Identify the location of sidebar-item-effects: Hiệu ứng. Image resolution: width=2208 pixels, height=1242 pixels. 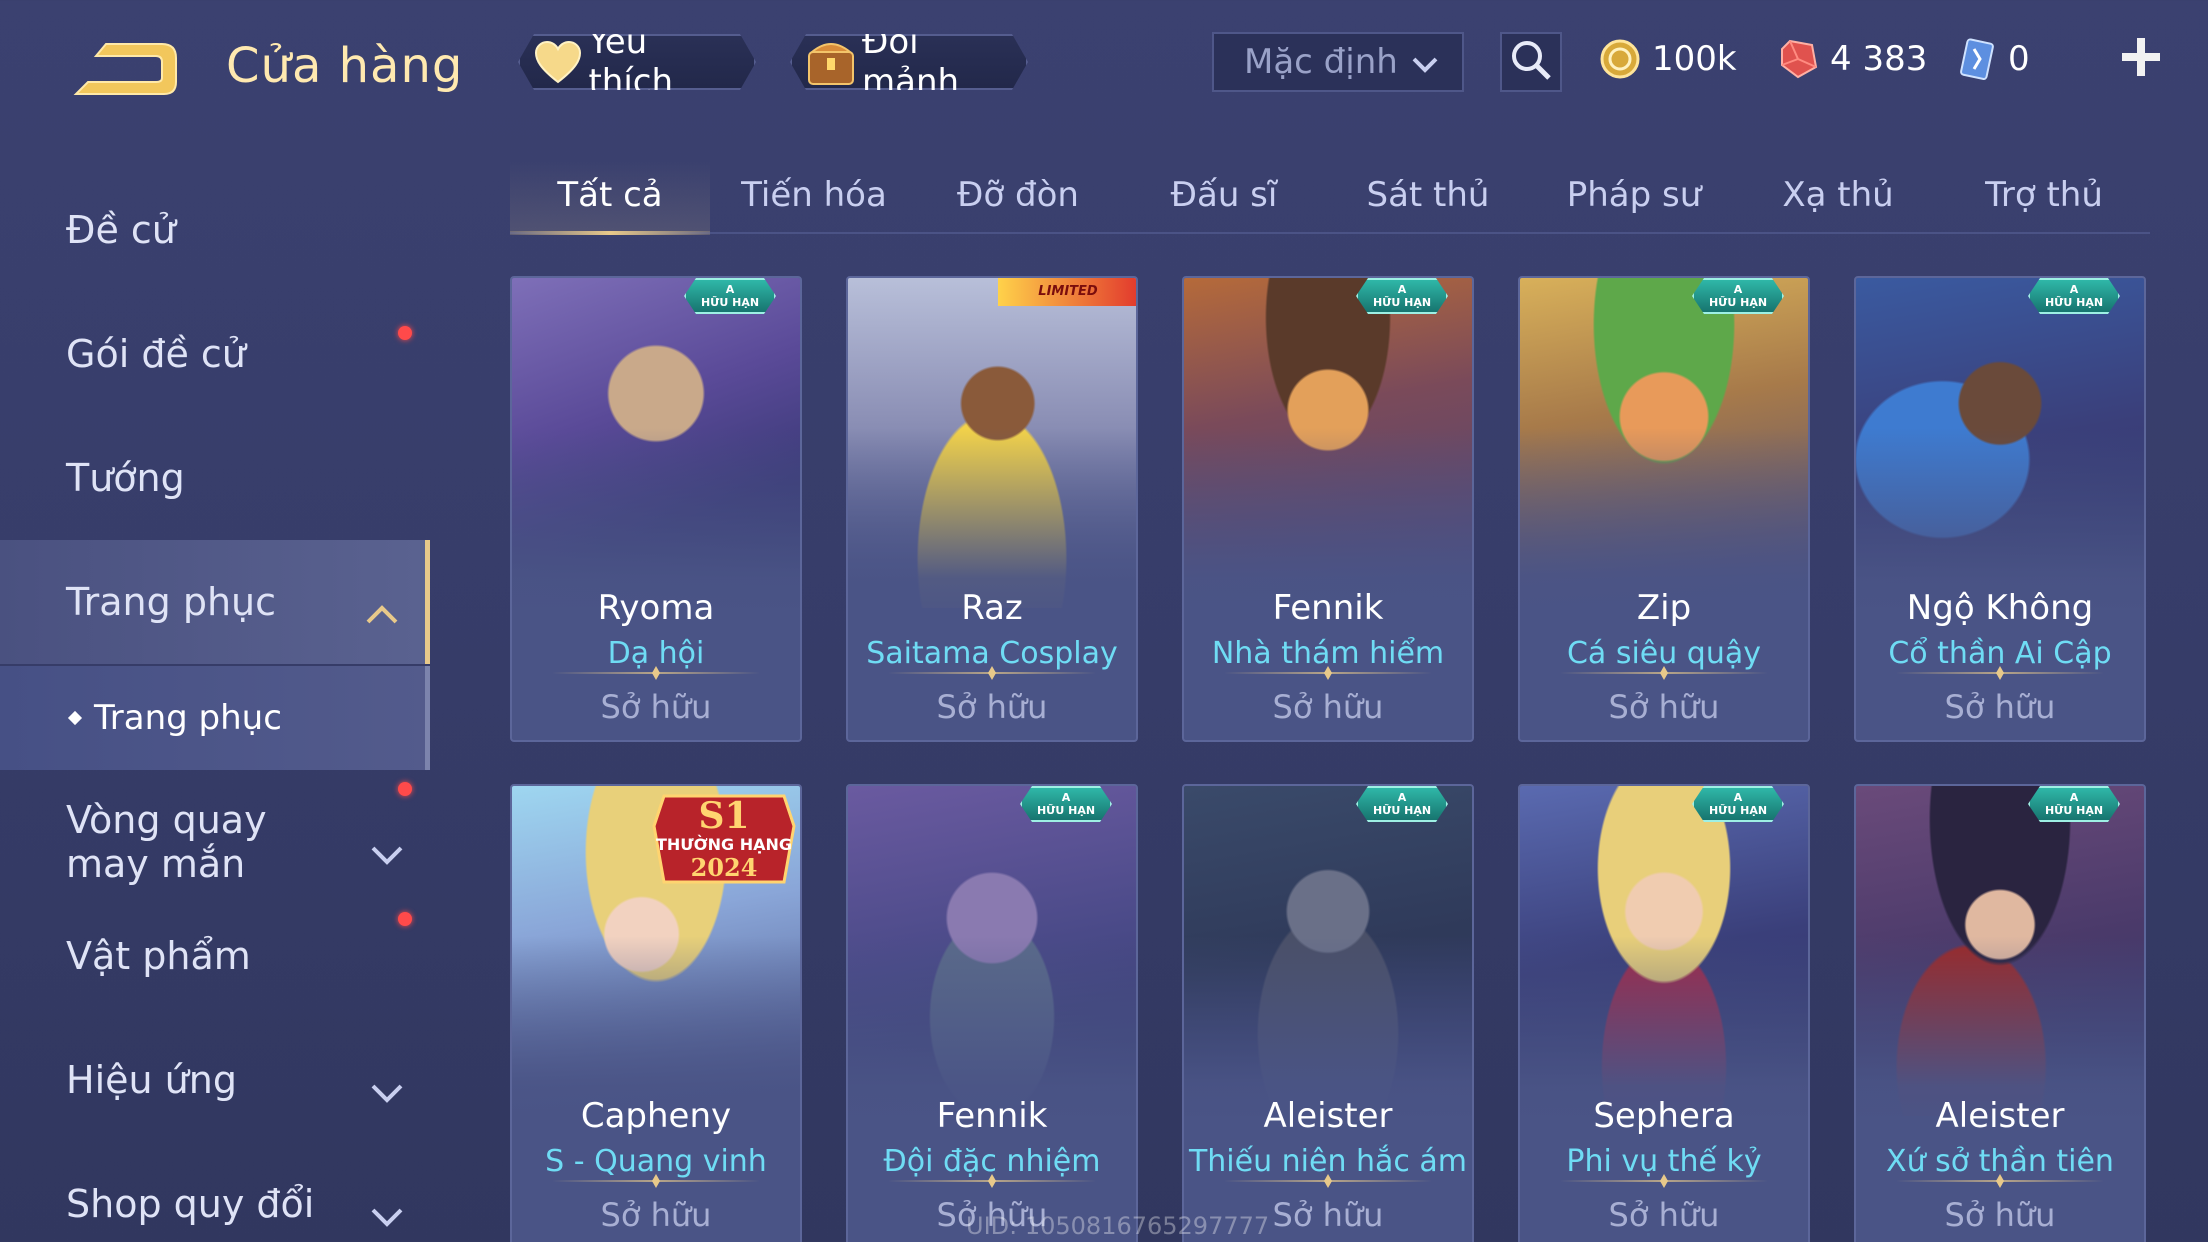
(215, 1080).